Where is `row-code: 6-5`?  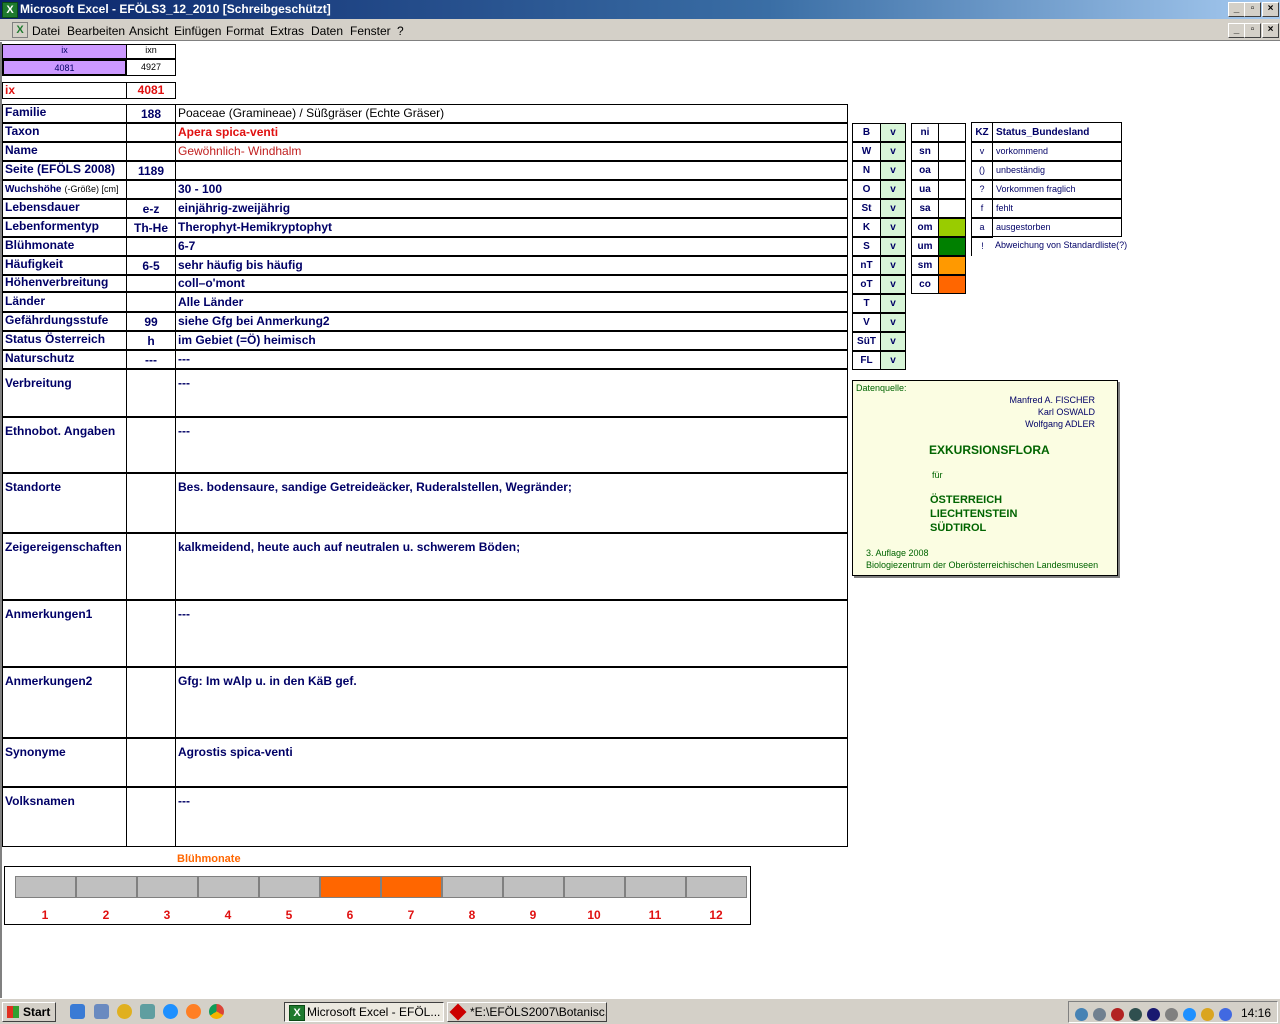
row-code: 6-5 is located at coordinates (151, 265).